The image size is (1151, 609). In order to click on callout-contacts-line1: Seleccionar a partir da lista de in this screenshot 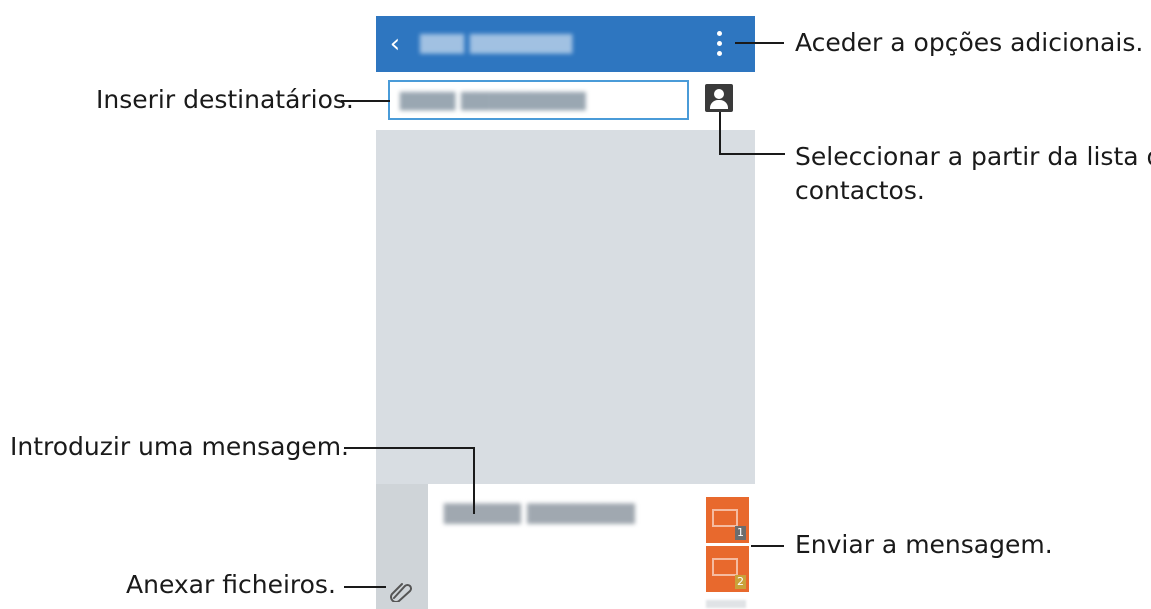, I will do `click(973, 156)`.